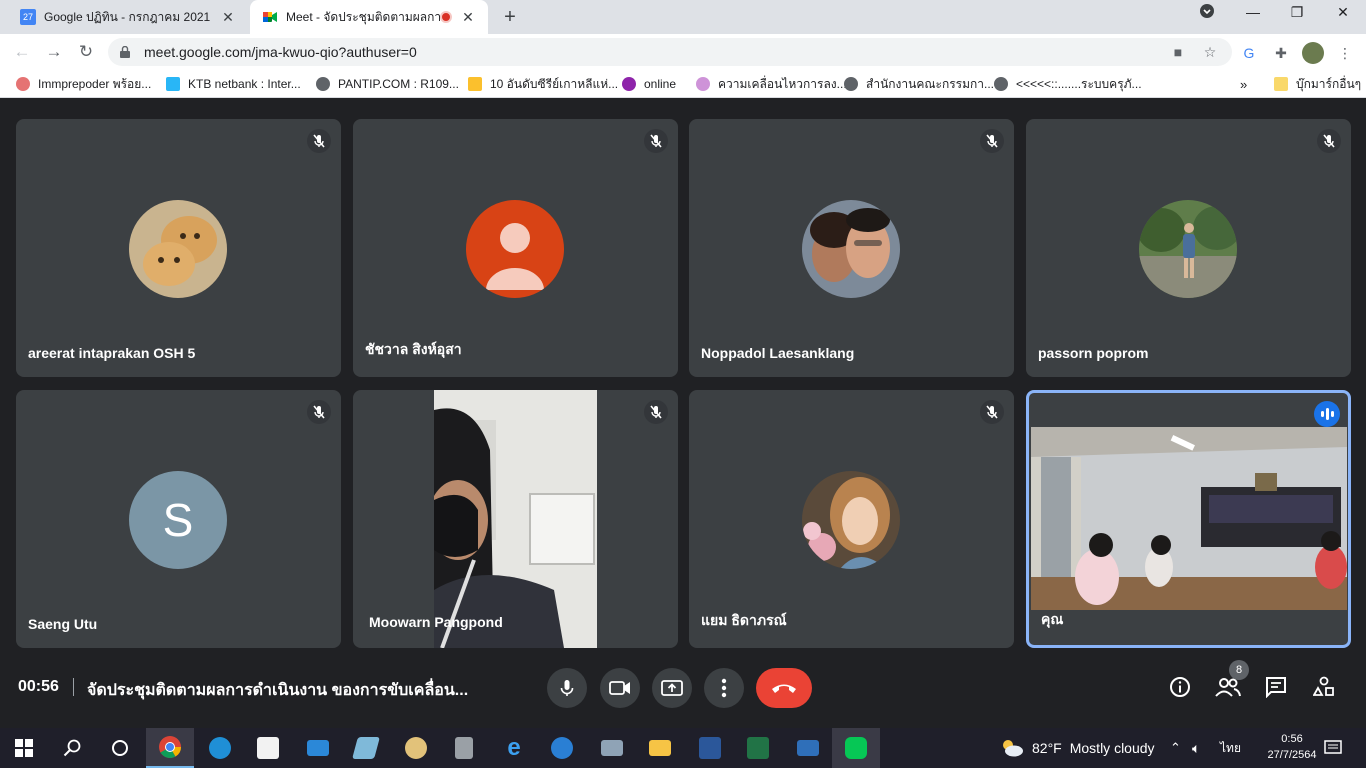  I want to click on folder-icon, so click(1281, 84).